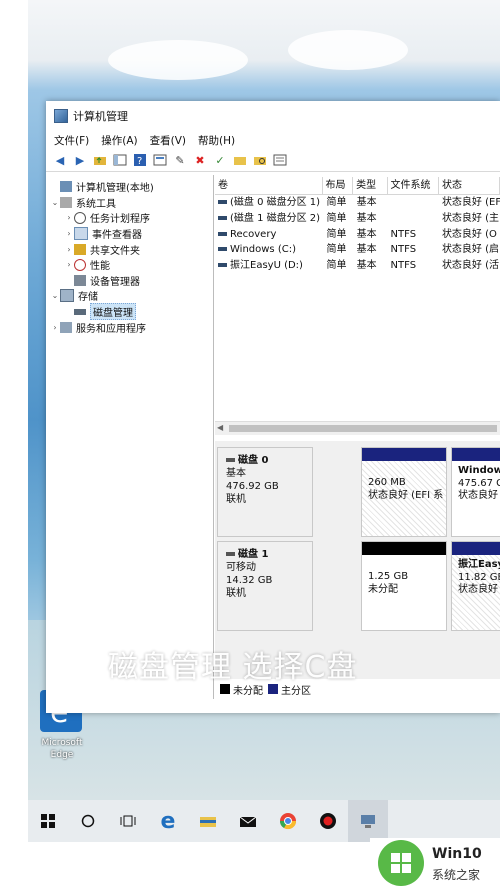 This screenshot has width=500, height=889. Describe the element at coordinates (348, 50) in the screenshot. I see `cloud` at that location.